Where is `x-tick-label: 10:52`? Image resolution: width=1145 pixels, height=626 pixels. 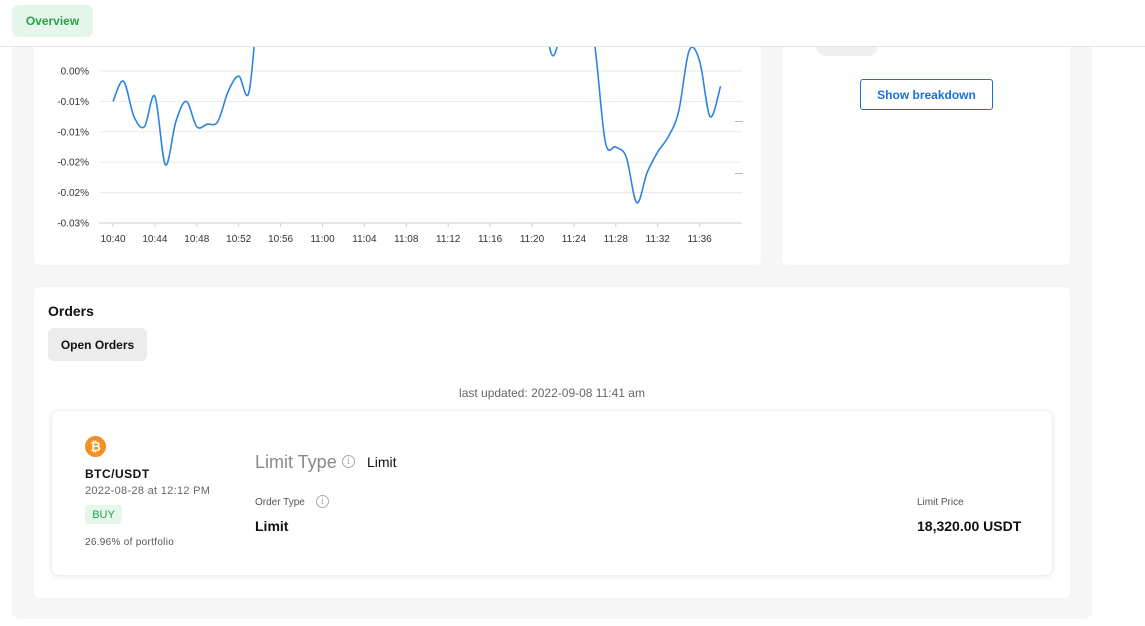 x-tick-label: 10:52 is located at coordinates (238, 239).